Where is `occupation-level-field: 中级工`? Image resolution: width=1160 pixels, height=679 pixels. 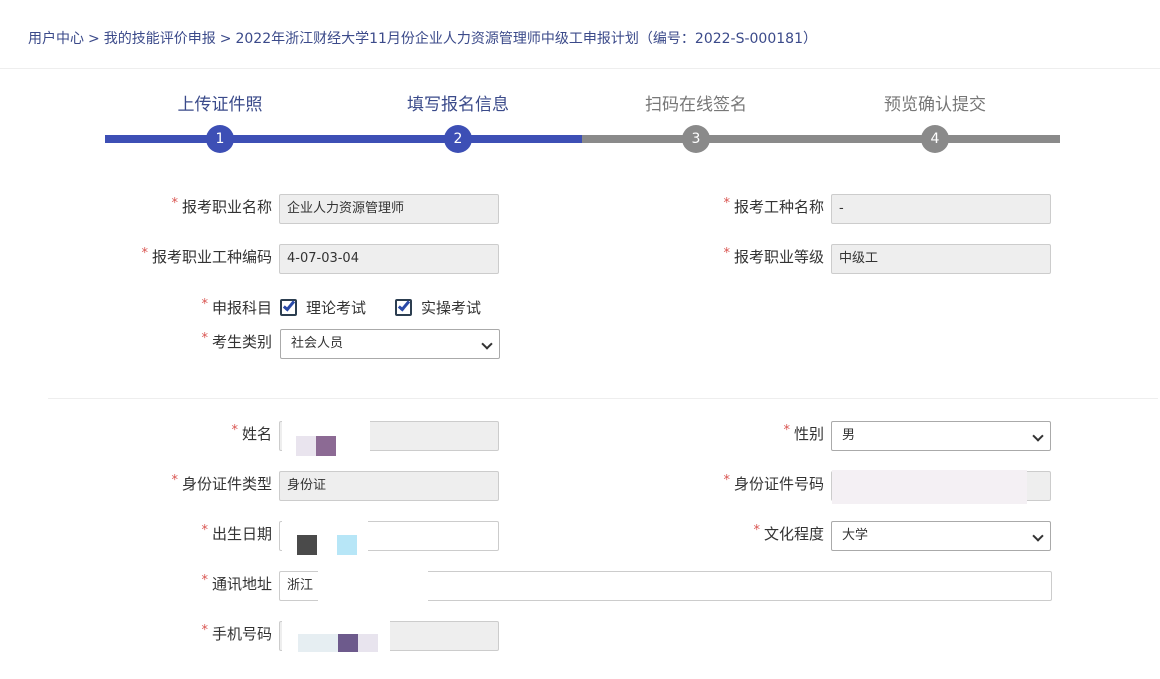 occupation-level-field: 中级工 is located at coordinates (941, 259).